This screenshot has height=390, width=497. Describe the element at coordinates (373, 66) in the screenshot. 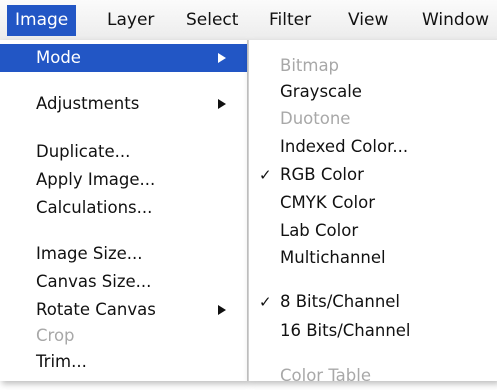

I see `submenu-item-bitmap: Bitmap` at that location.